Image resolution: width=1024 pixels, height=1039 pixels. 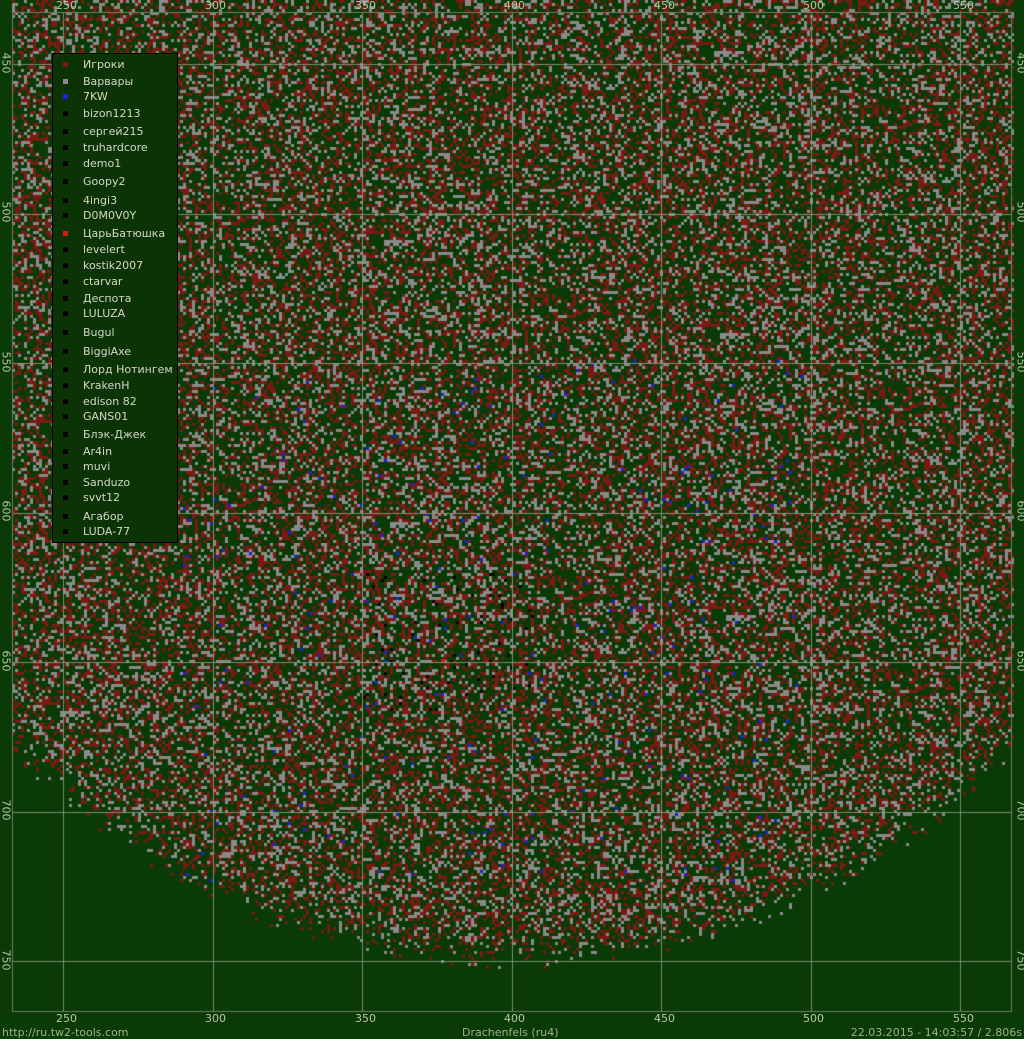 What do you see at coordinates (103, 516) in the screenshot?
I see `legend-label: Агабор` at bounding box center [103, 516].